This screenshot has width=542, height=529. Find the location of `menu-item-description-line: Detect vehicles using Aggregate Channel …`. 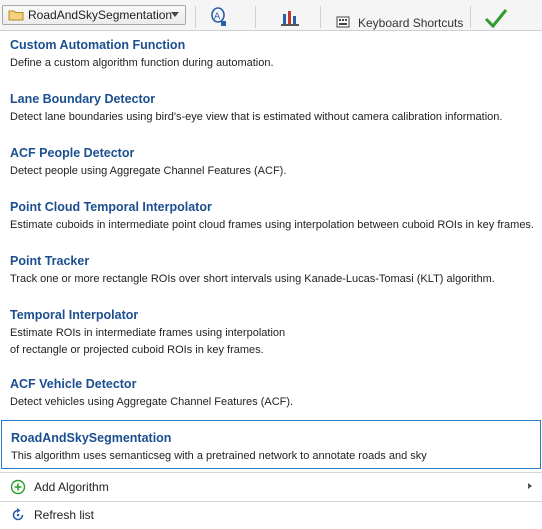

menu-item-description-line: Detect vehicles using Aggregate Channel … is located at coordinates (152, 402).